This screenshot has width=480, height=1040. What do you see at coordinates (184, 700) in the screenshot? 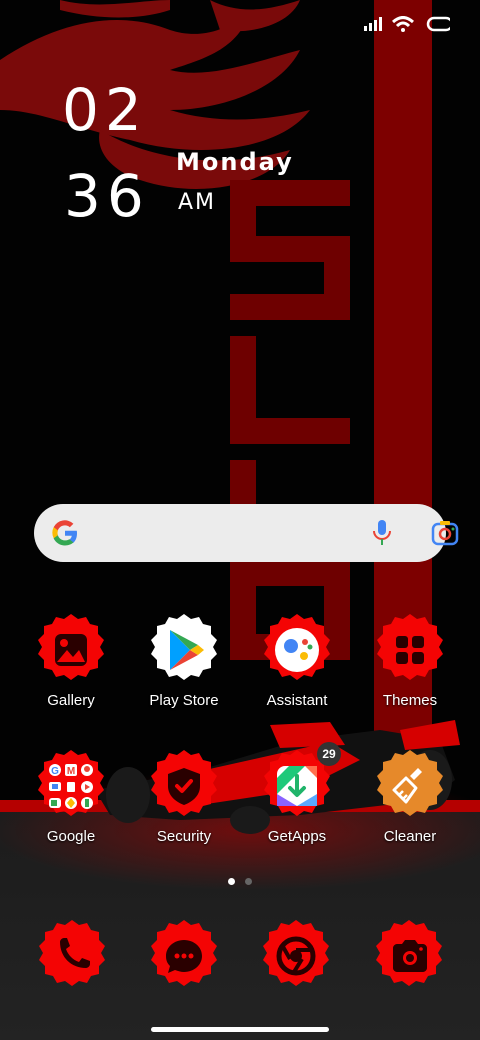
I see `app-label: Play Store` at bounding box center [184, 700].